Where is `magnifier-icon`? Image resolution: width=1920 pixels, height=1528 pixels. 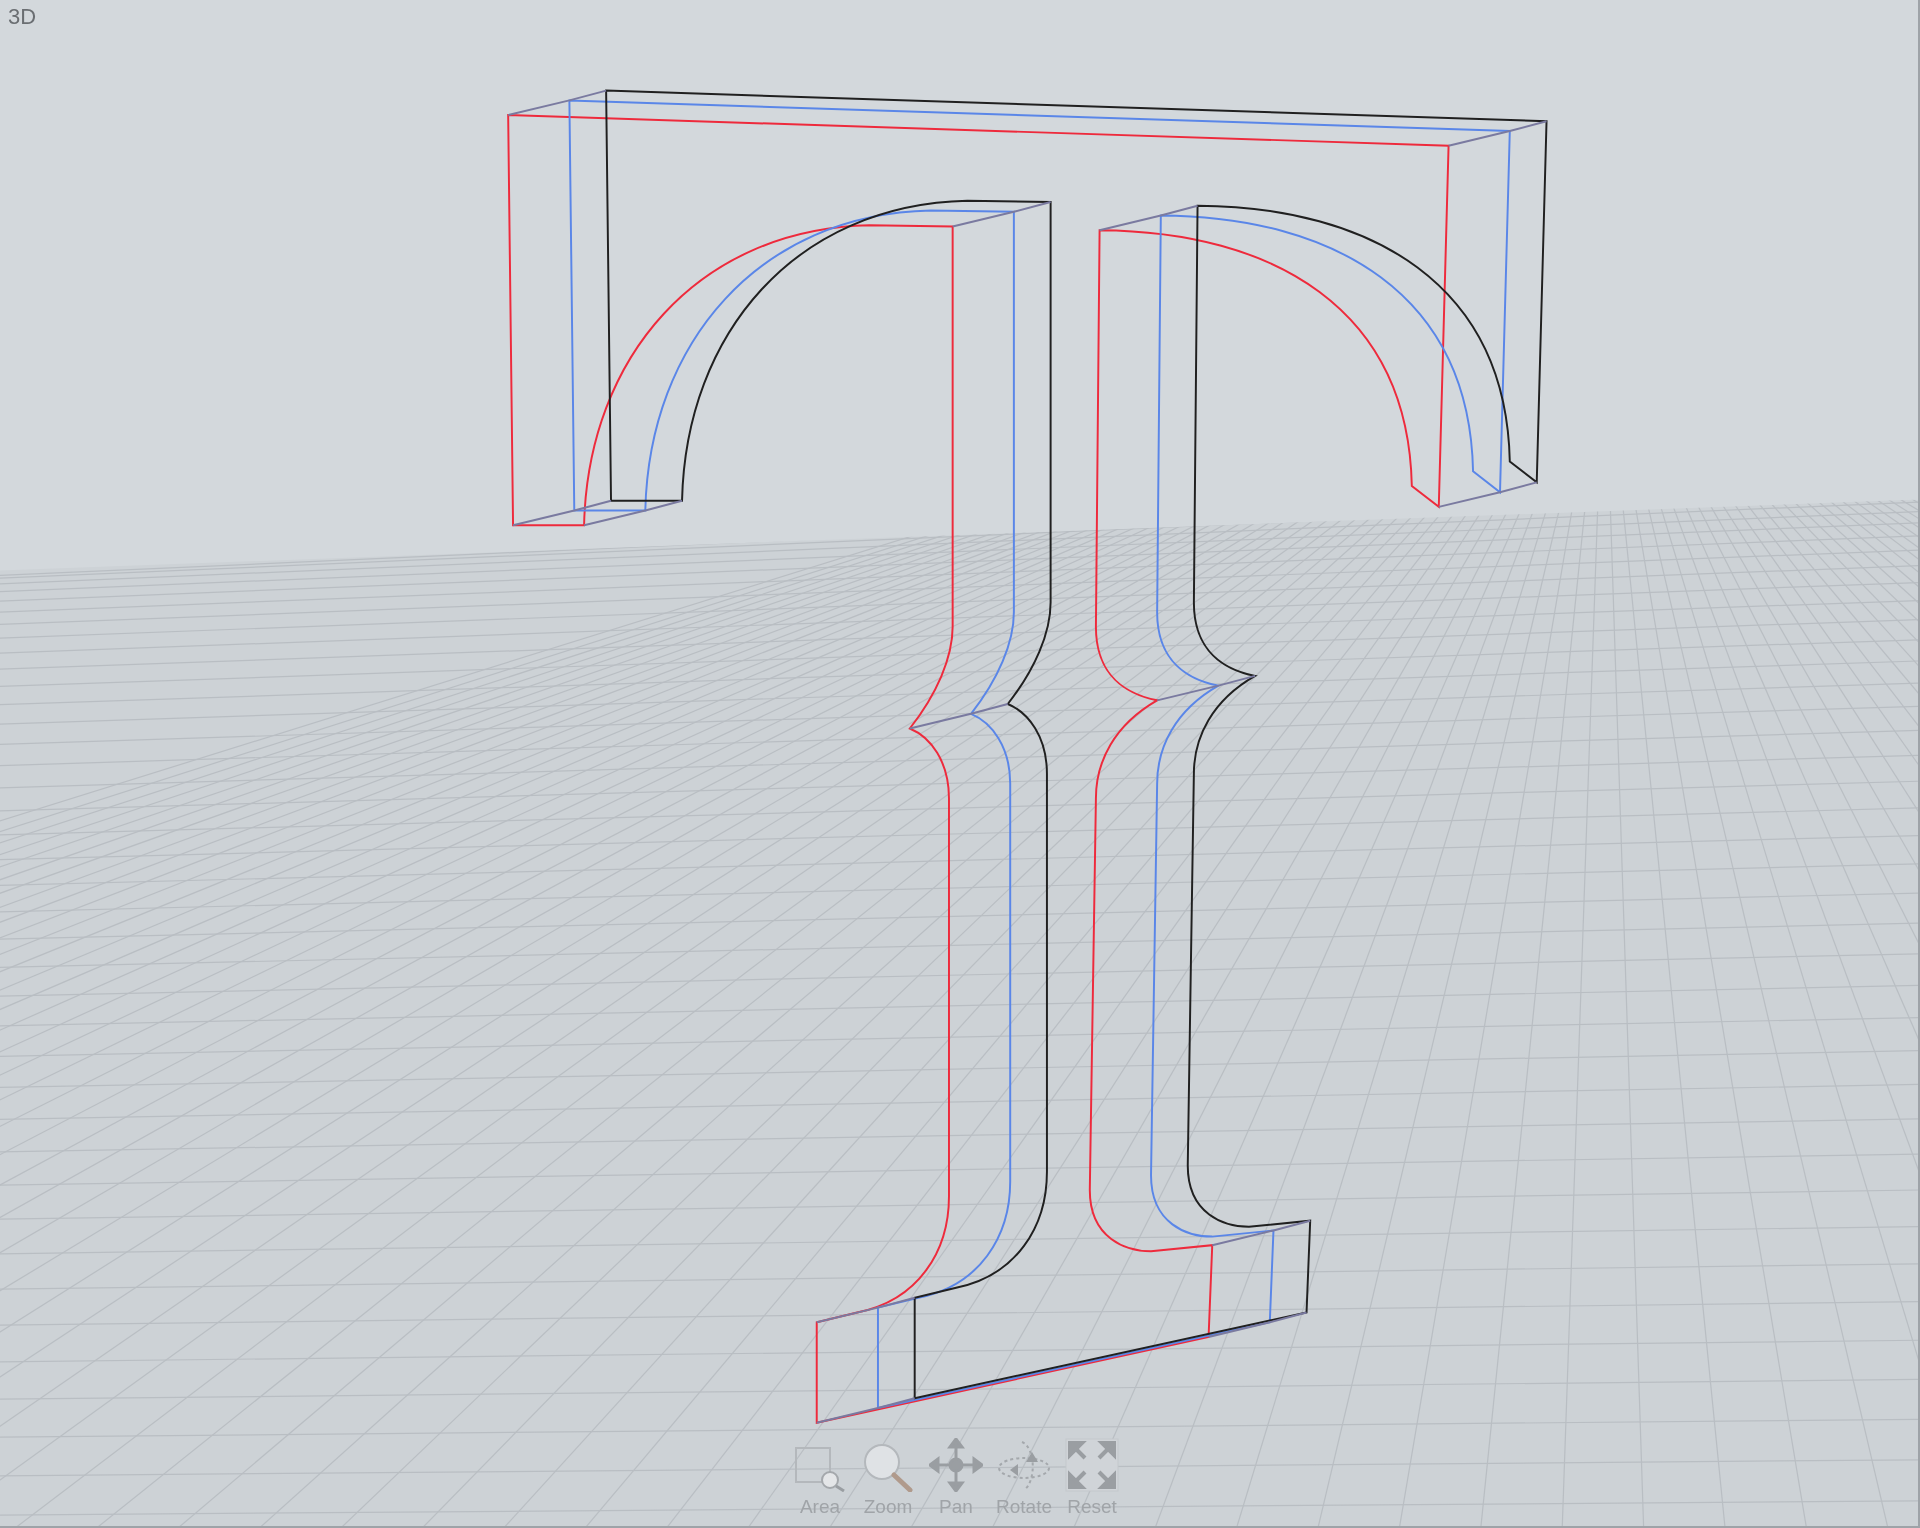
magnifier-icon is located at coordinates (888, 1467).